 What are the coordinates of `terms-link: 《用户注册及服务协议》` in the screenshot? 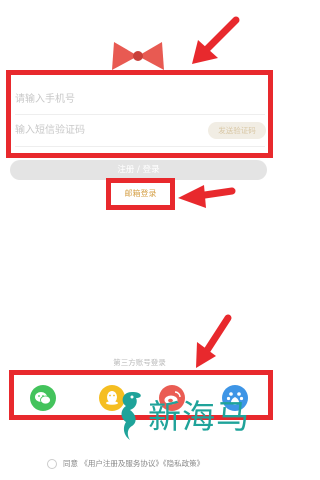 It's located at (121, 463).